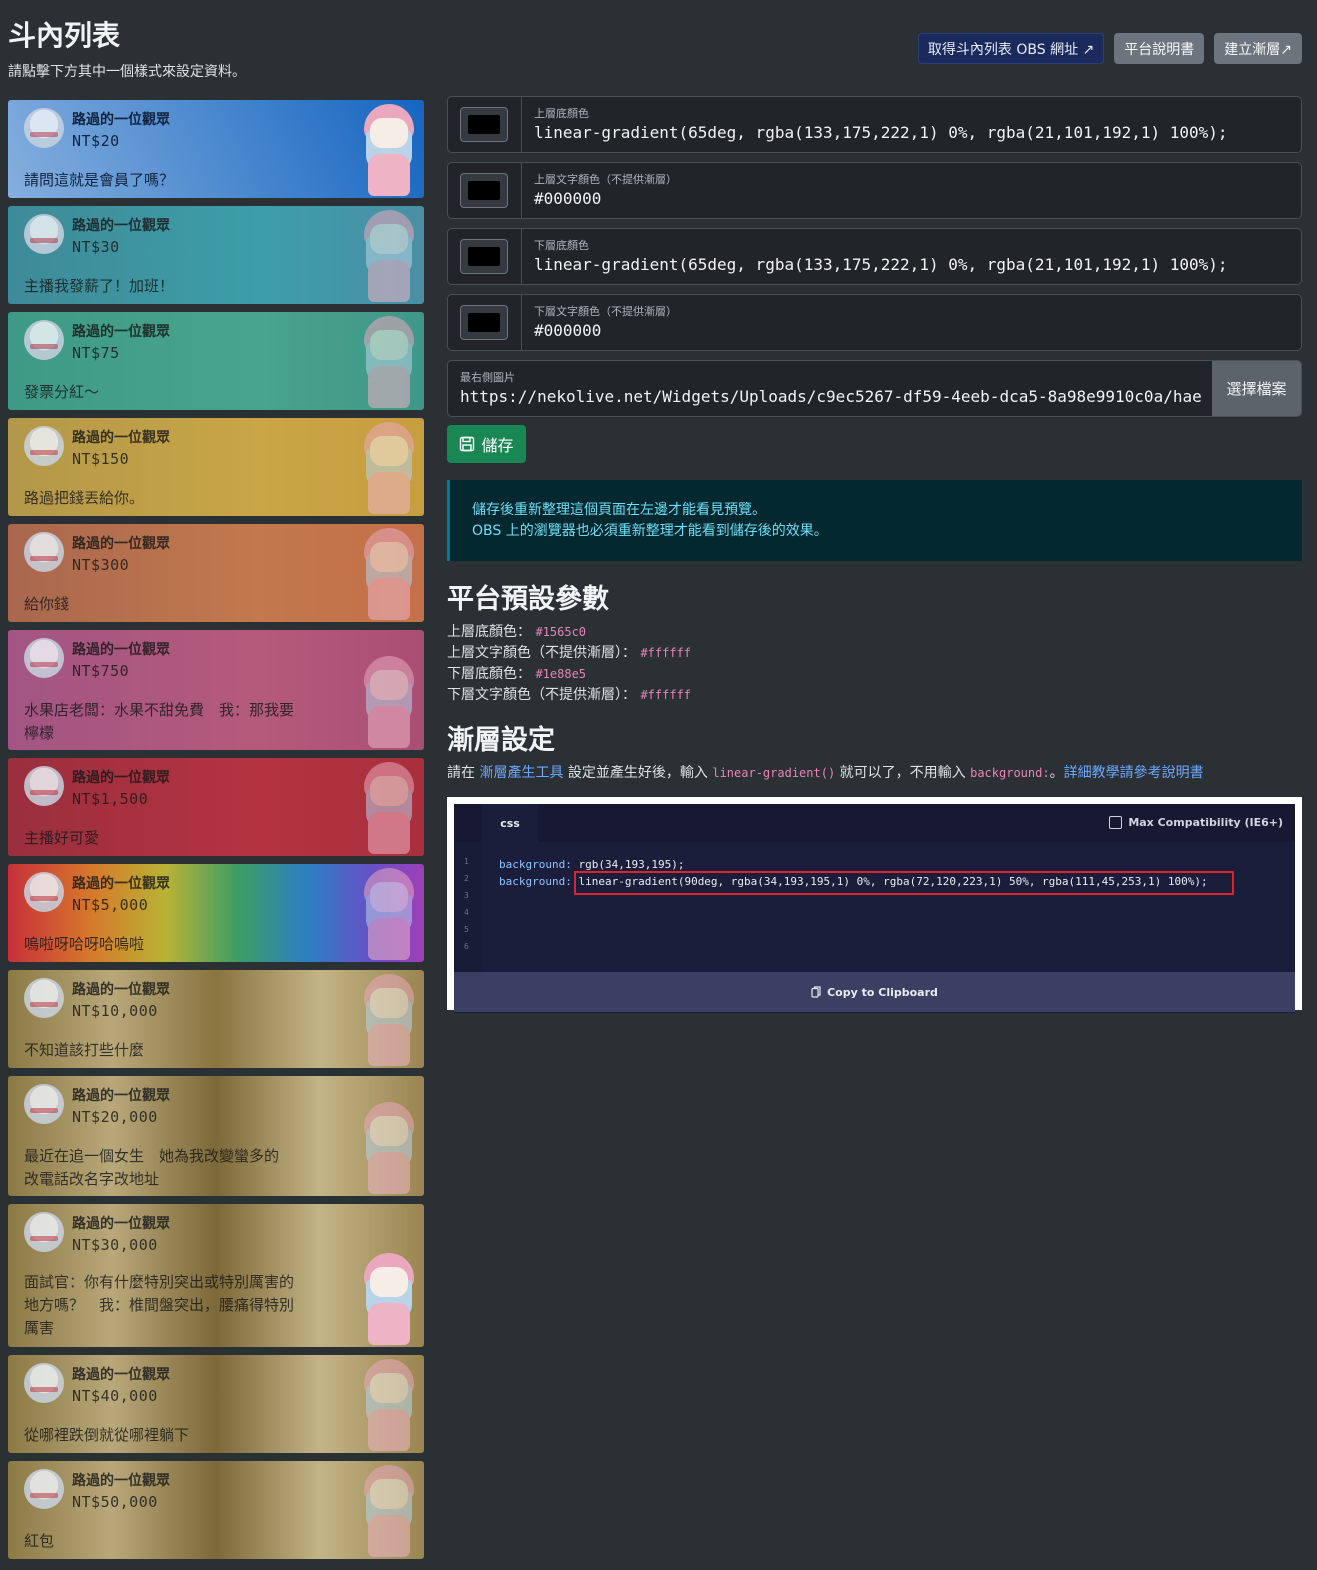 The image size is (1317, 1570). What do you see at coordinates (84, 1050) in the screenshot?
I see `donation-message: 不知道該打些什麼` at bounding box center [84, 1050].